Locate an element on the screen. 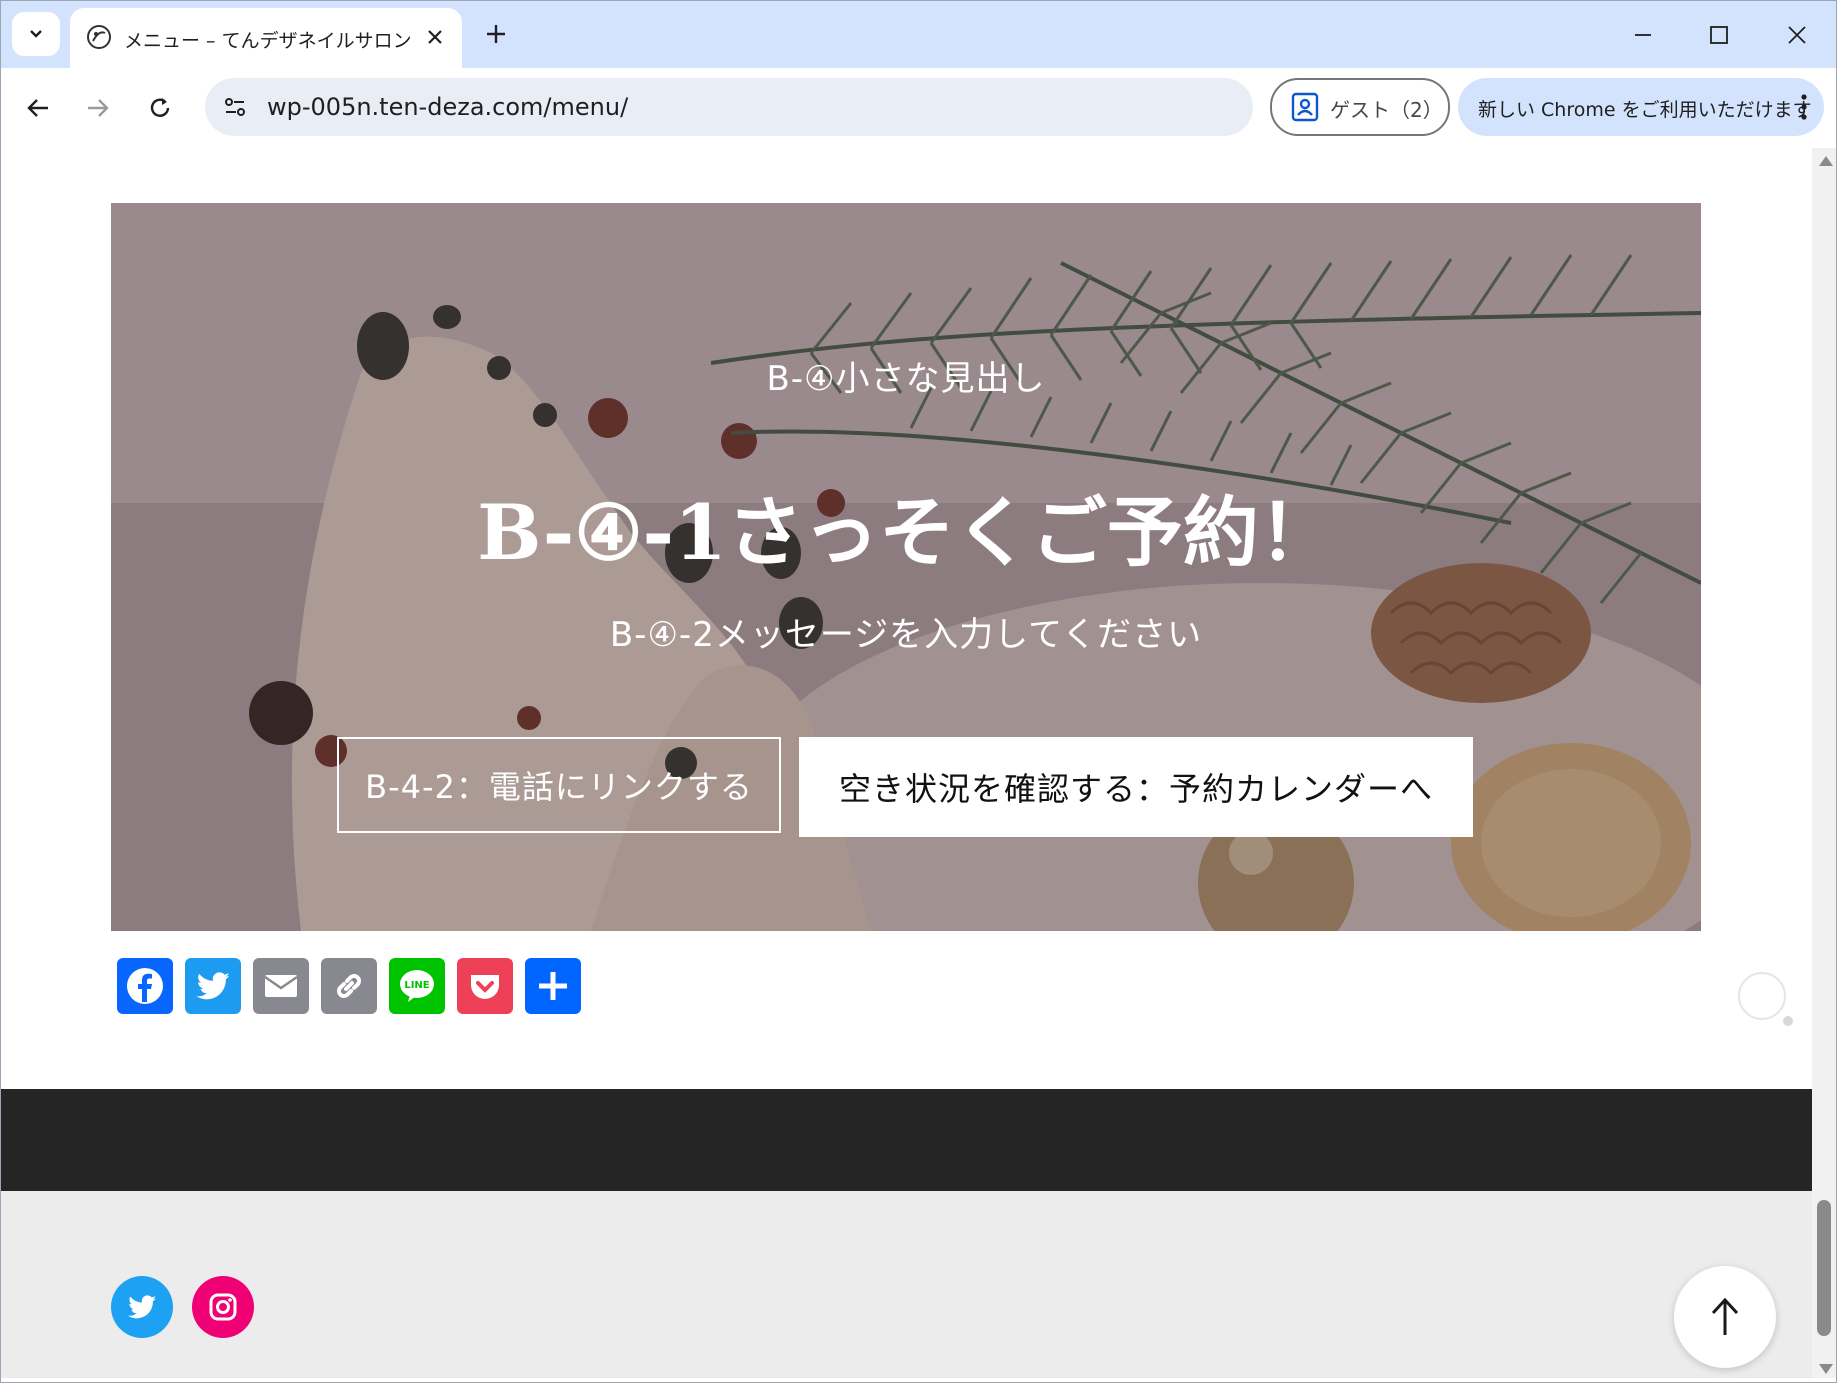 This screenshot has width=1837, height=1383. address-bar: wp-005n.ten-deza.com/menu/ is located at coordinates (729, 107).